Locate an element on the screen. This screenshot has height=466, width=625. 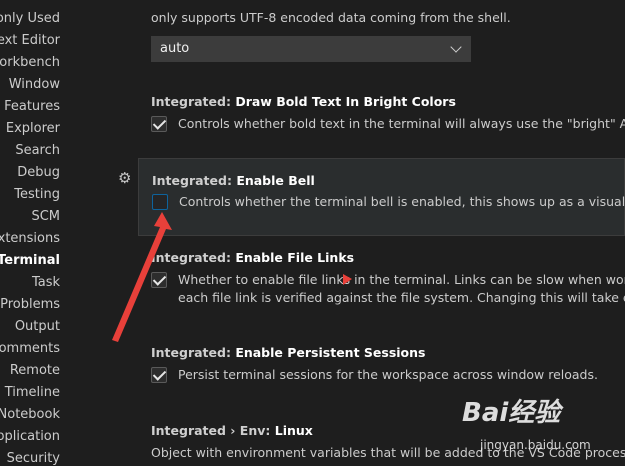
toc-item-notebook: Notebook is located at coordinates (30, 415).